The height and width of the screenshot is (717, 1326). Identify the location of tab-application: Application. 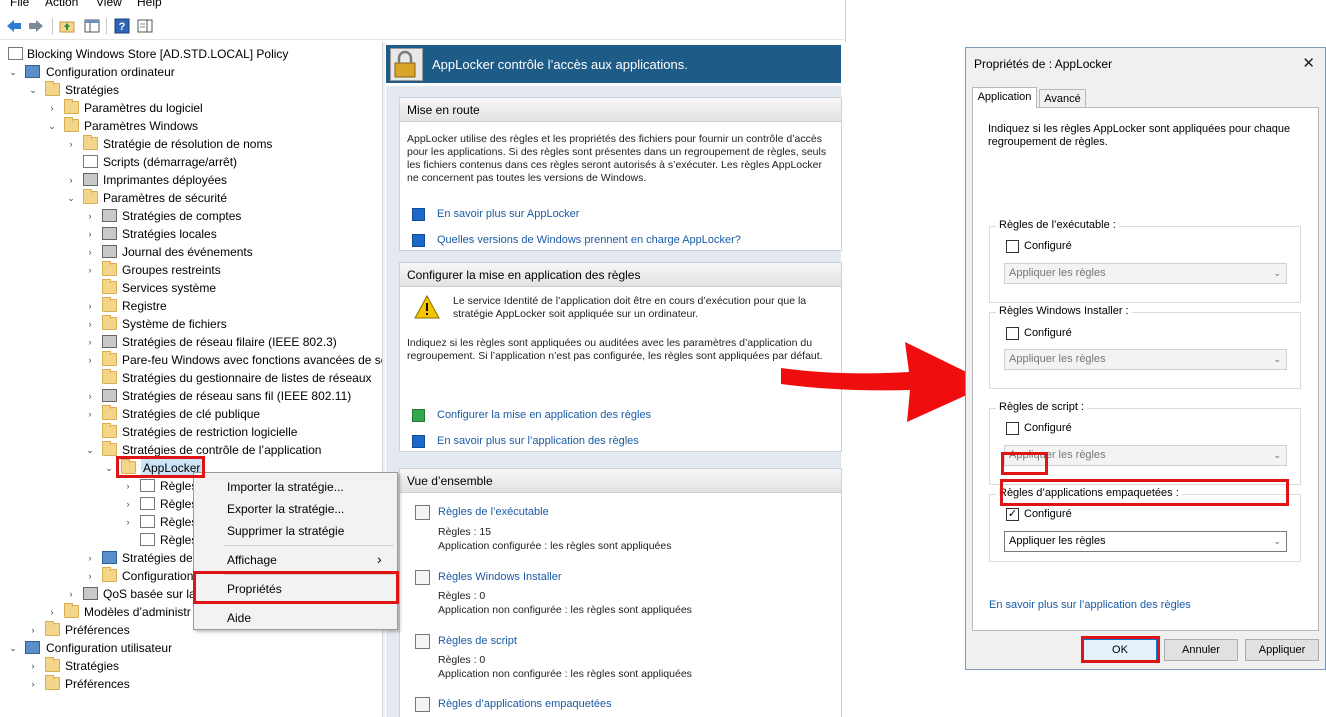
(1004, 97).